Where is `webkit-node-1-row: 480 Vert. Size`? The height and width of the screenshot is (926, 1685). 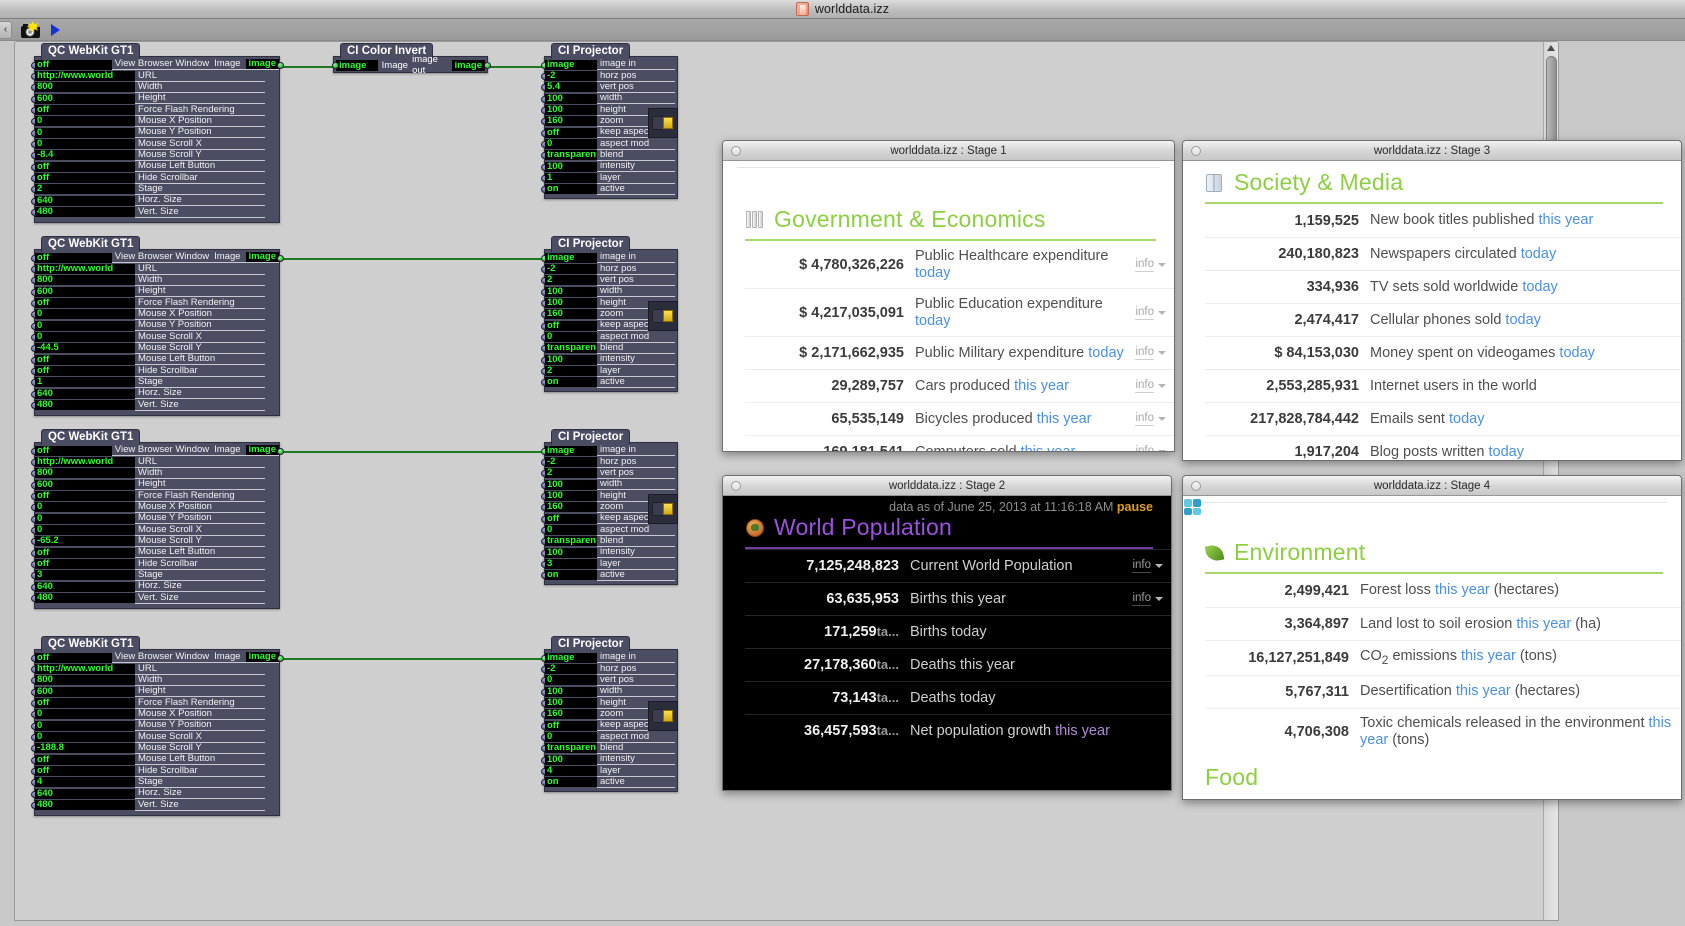
webkit-node-1-row: 480 Vert. Size is located at coordinates (154, 212).